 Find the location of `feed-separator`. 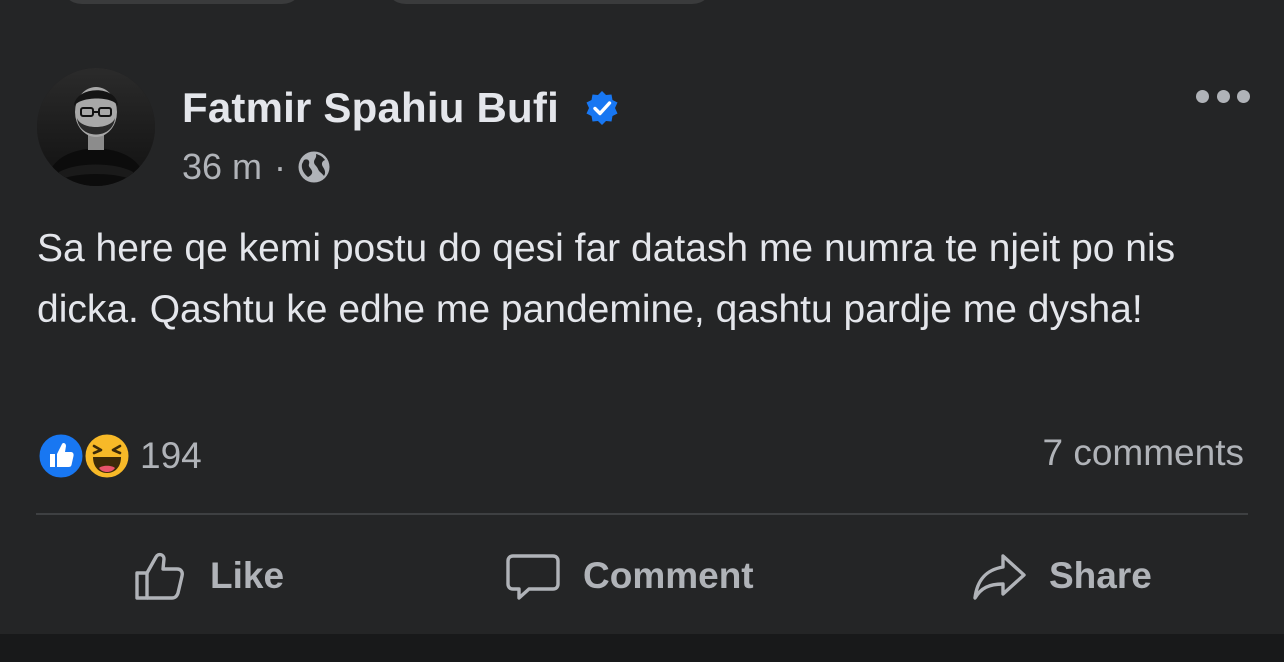

feed-separator is located at coordinates (642, 648).